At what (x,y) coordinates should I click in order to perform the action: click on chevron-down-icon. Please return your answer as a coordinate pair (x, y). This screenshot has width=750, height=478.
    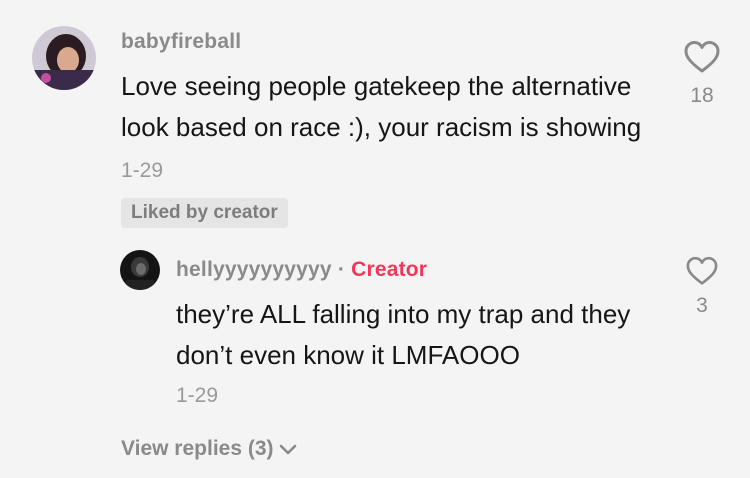
    Looking at the image, I should click on (287, 450).